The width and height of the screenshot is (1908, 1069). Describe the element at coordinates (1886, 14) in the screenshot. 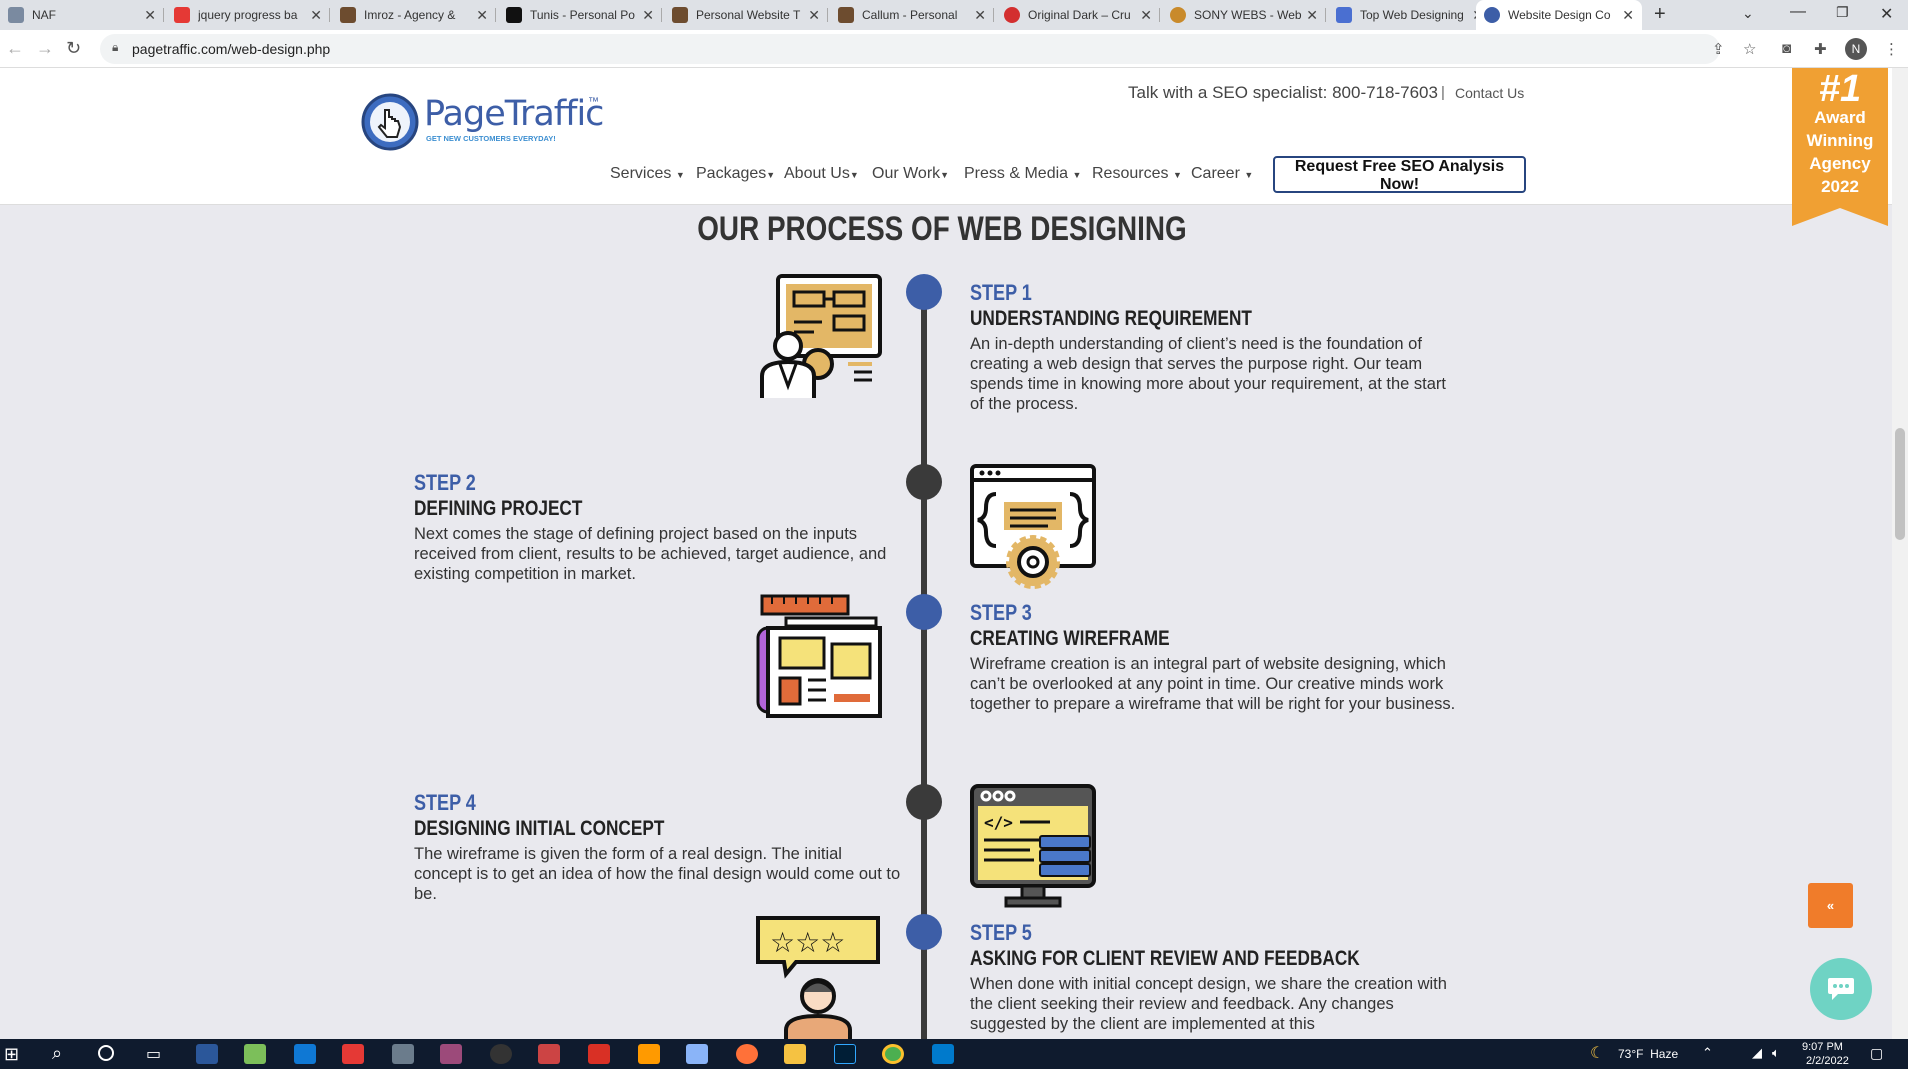

I see `close-window-icon: ✕` at that location.